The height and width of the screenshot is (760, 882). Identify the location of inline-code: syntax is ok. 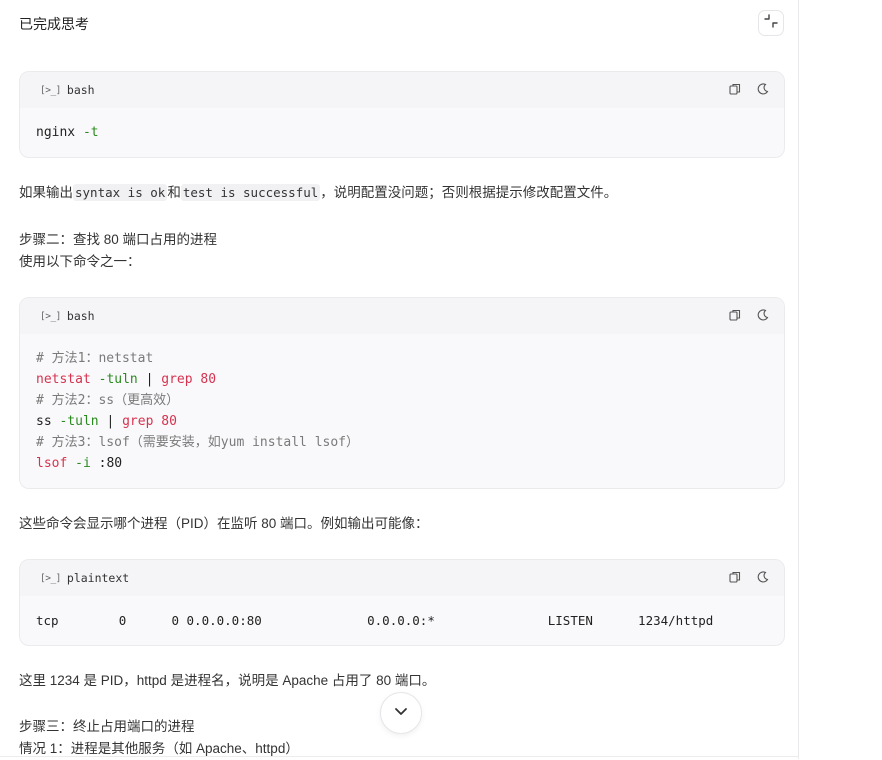
(120, 192).